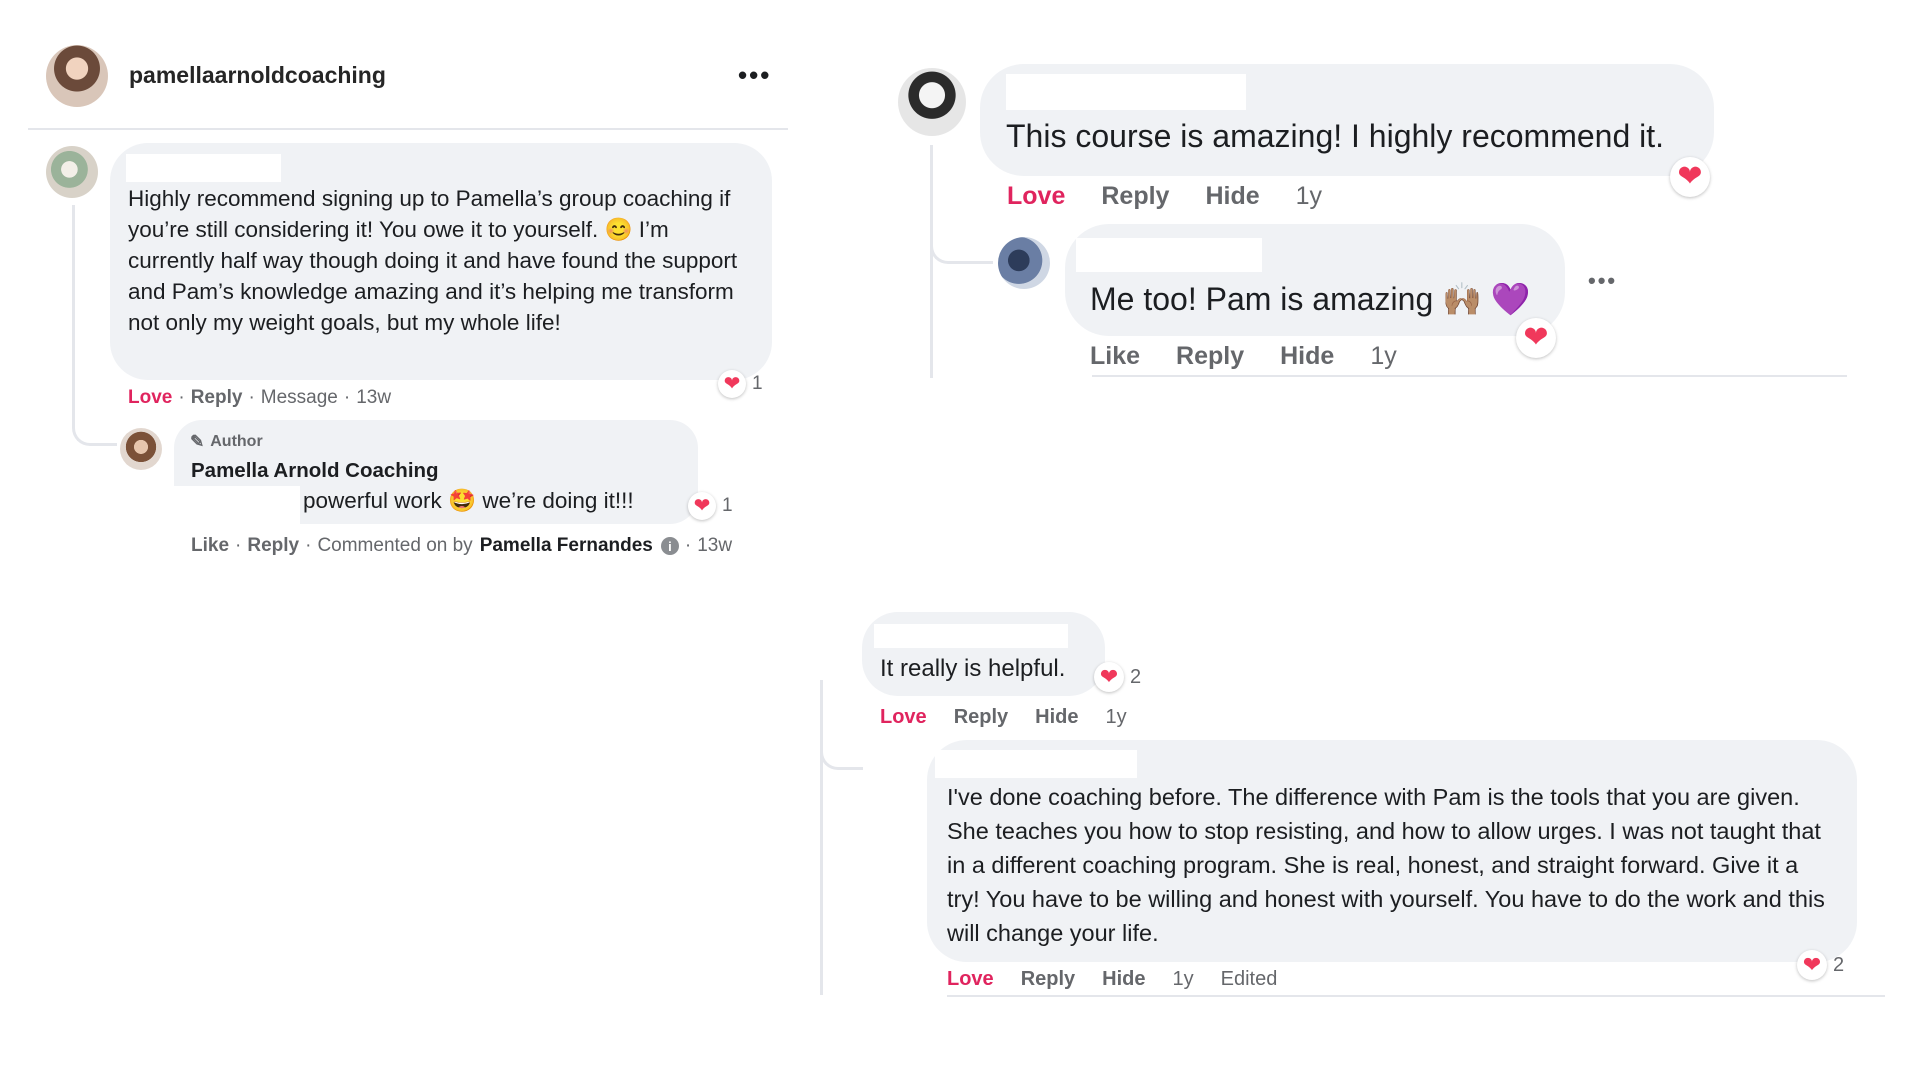  I want to click on author-badge: ✎ Author, so click(226, 442).